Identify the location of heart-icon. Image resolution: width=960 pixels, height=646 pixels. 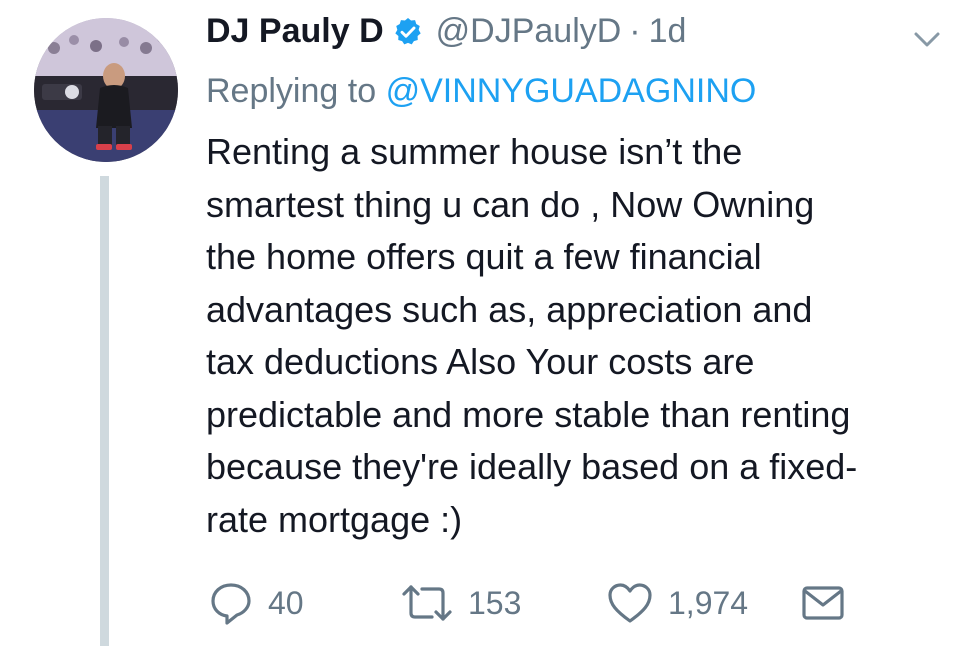
(630, 603).